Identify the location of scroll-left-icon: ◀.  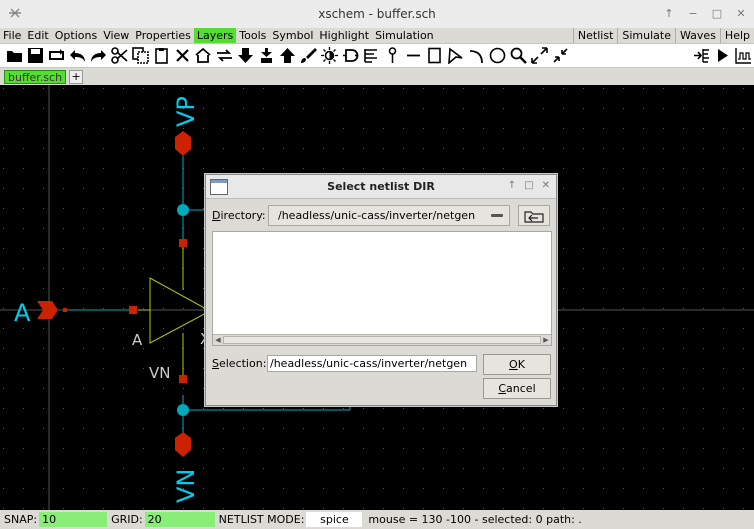
(218, 340).